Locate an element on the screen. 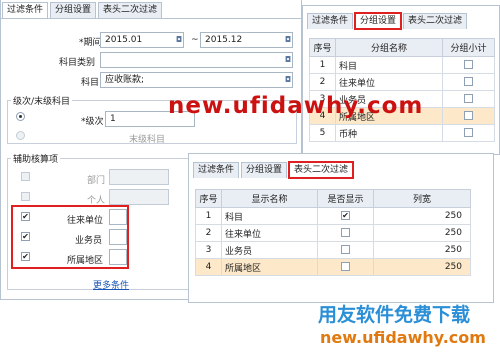  panel2-tab-filter: 过滤条件 is located at coordinates (330, 21).